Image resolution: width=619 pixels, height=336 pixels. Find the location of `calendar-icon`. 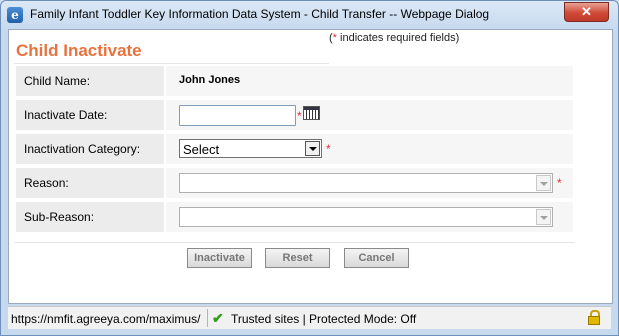

calendar-icon is located at coordinates (311, 113).